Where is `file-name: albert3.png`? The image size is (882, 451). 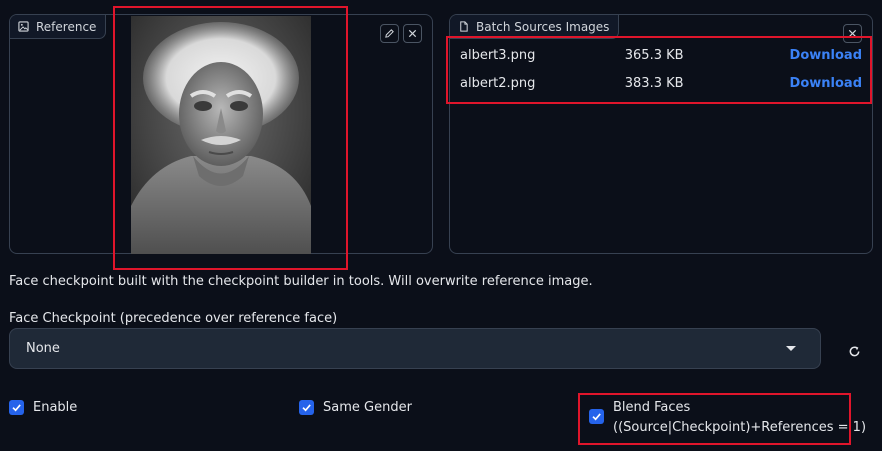 file-name: albert3.png is located at coordinates (498, 55).